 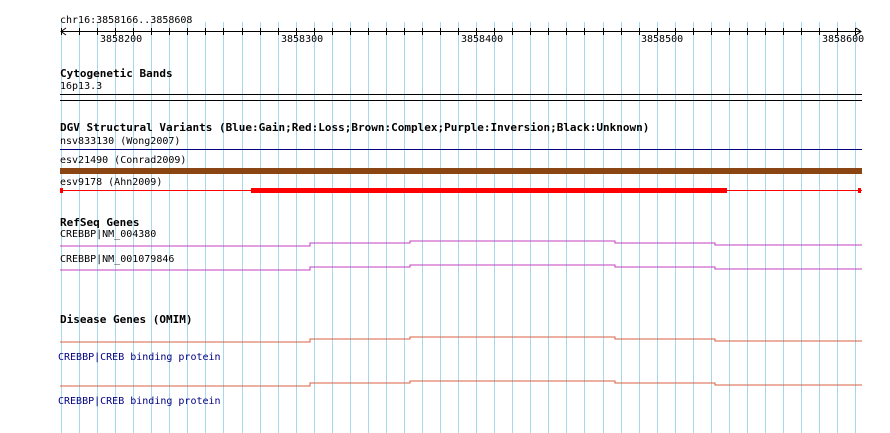 I want to click on ruler-tick-label-5: 3858600, so click(x=843, y=39).